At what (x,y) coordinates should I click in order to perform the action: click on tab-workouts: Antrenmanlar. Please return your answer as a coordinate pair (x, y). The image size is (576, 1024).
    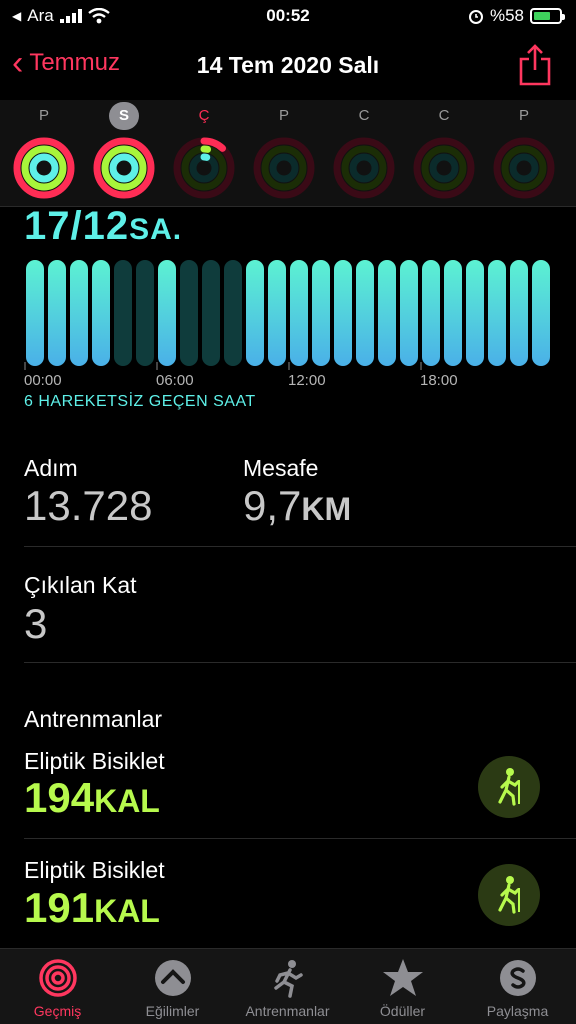
    Looking at the image, I should click on (287, 988).